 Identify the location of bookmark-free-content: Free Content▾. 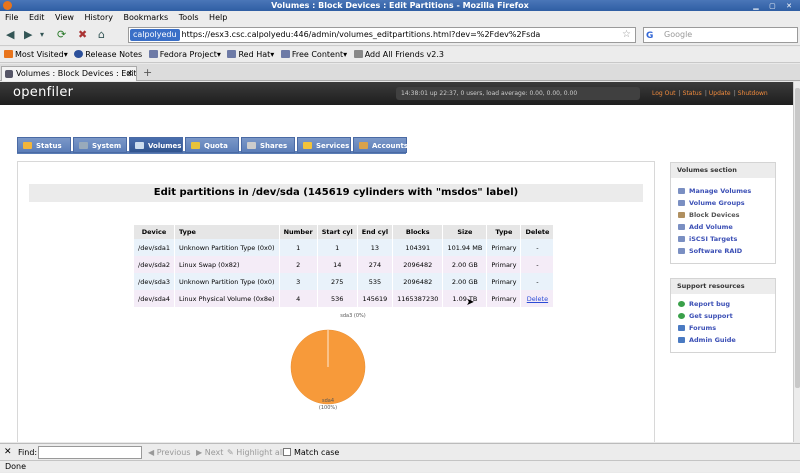
(313, 55).